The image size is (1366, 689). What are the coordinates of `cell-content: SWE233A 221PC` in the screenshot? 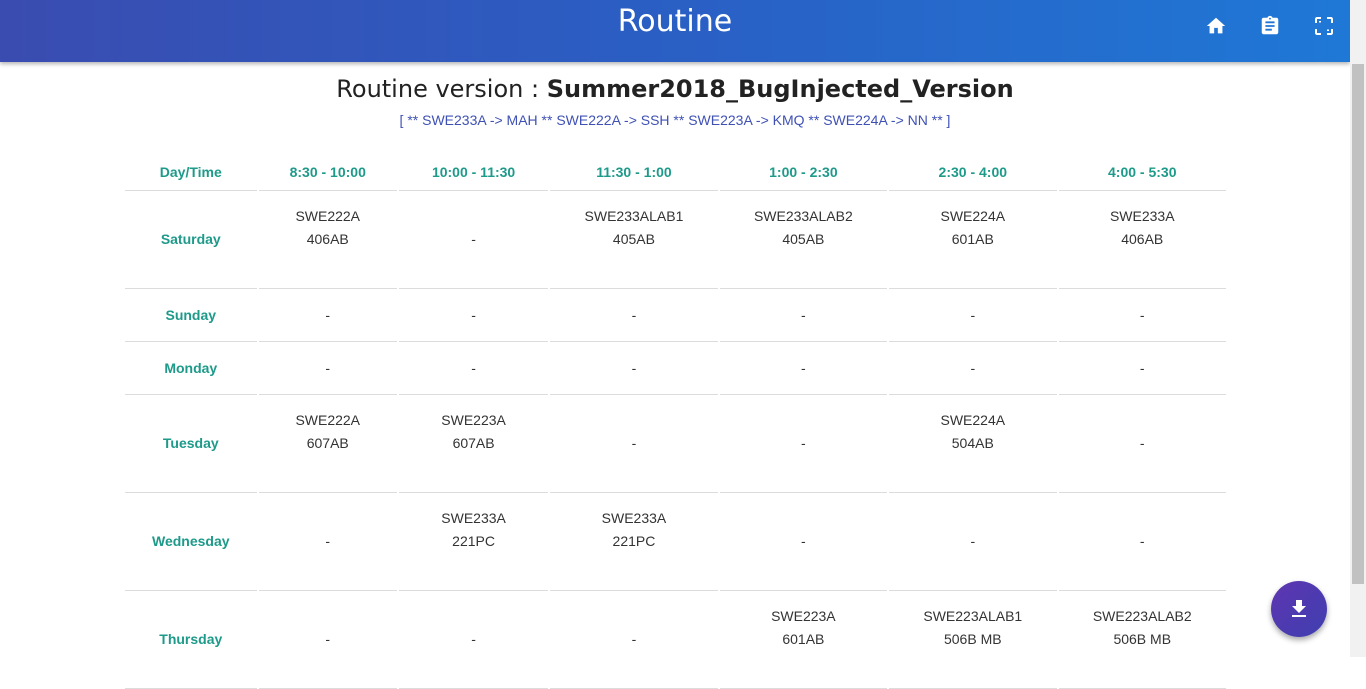 It's located at (633, 530).